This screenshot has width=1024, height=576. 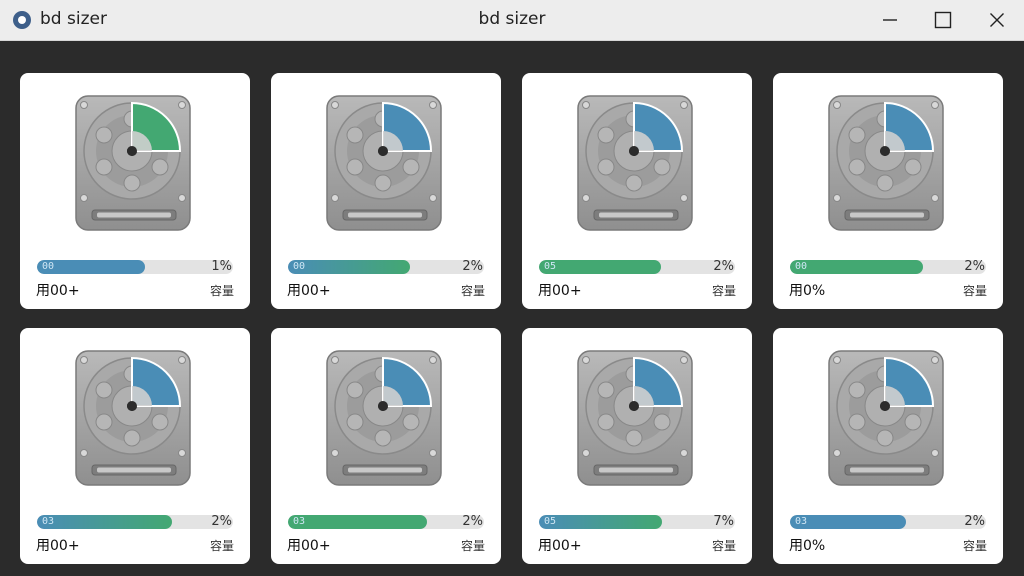 I want to click on close-button, so click(x=997, y=20).